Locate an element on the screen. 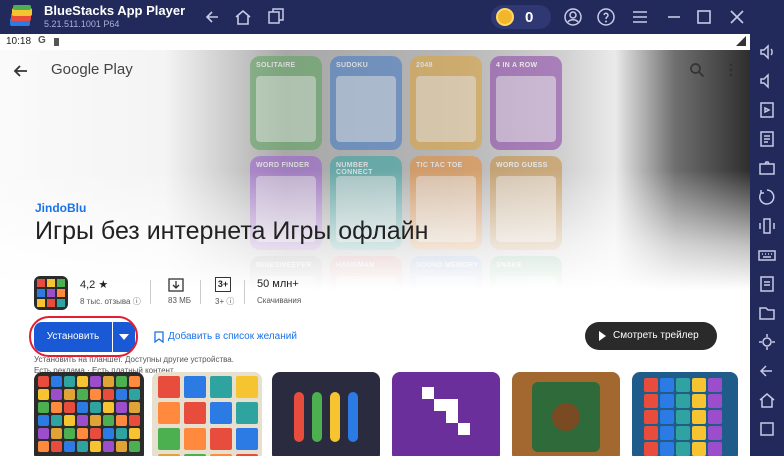 This screenshot has height=456, width=784. coin-count: 0 is located at coordinates (529, 17).